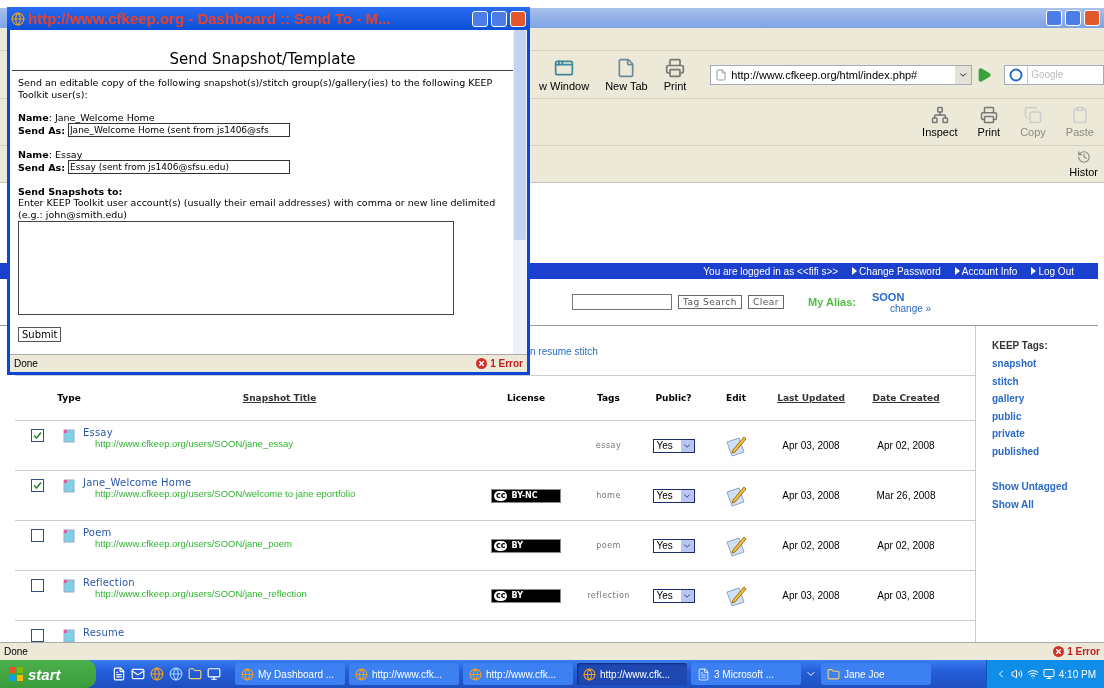  I want to click on tag-link: stitch, so click(1030, 381).